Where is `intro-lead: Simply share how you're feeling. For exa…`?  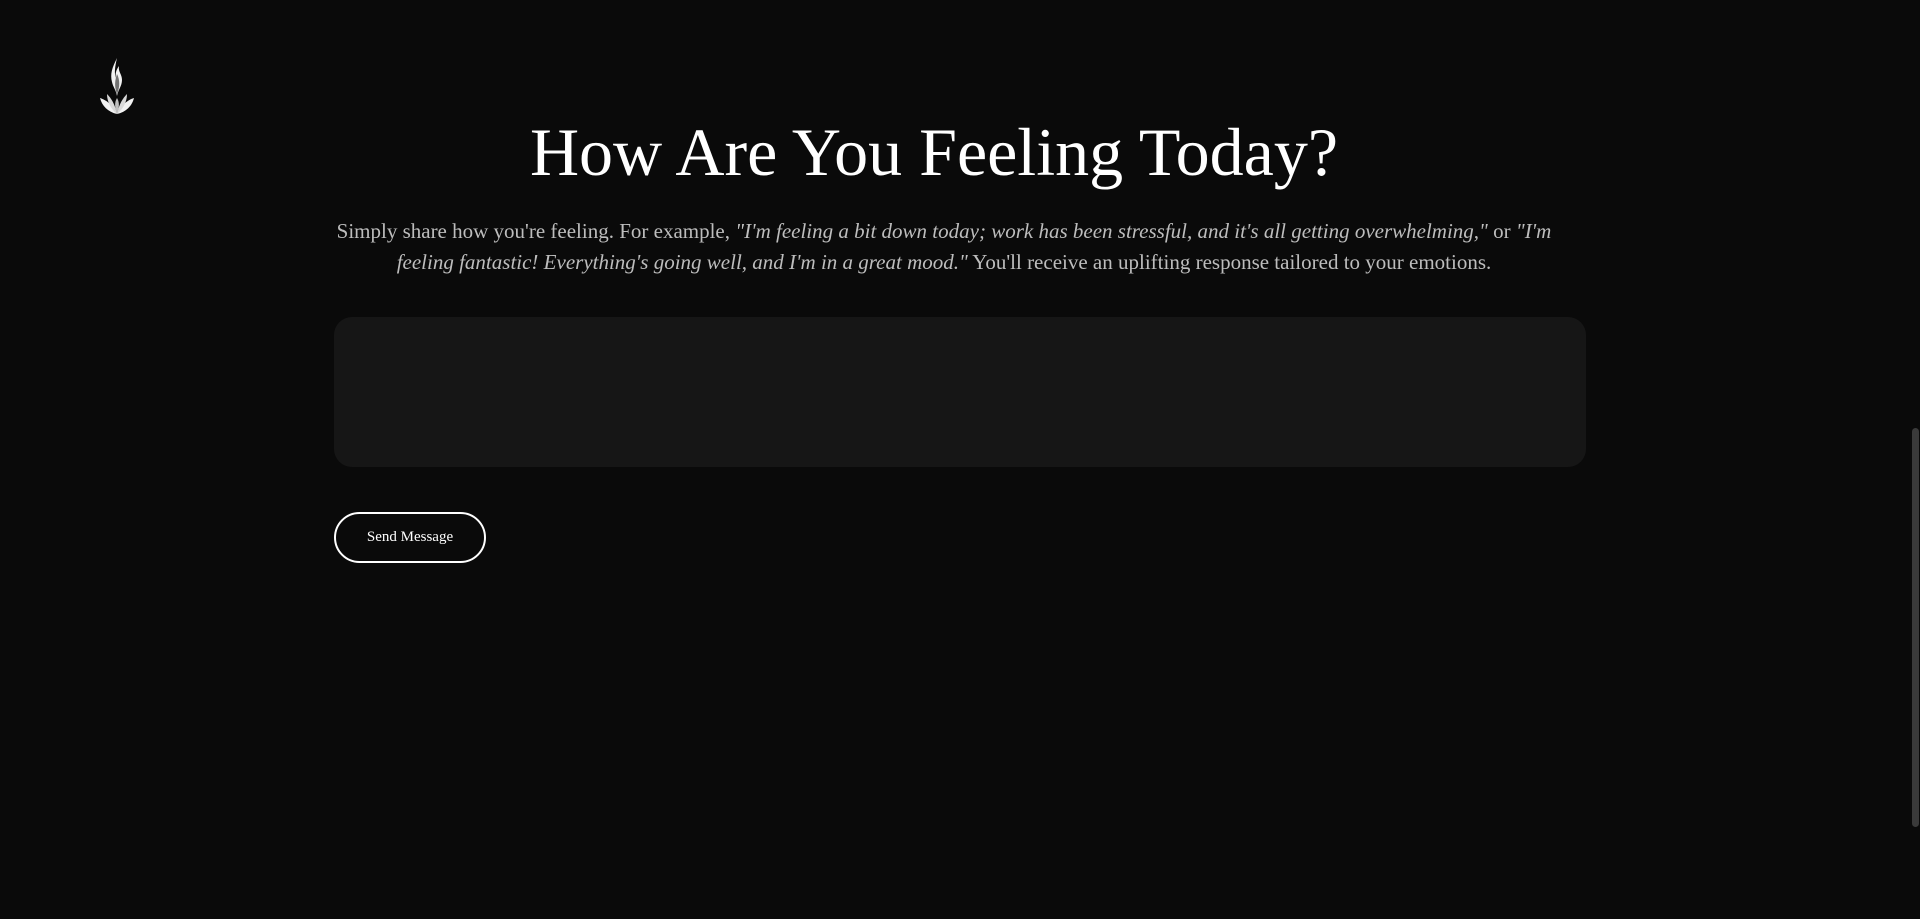 intro-lead: Simply share how you're feeling. For exa… is located at coordinates (536, 231).